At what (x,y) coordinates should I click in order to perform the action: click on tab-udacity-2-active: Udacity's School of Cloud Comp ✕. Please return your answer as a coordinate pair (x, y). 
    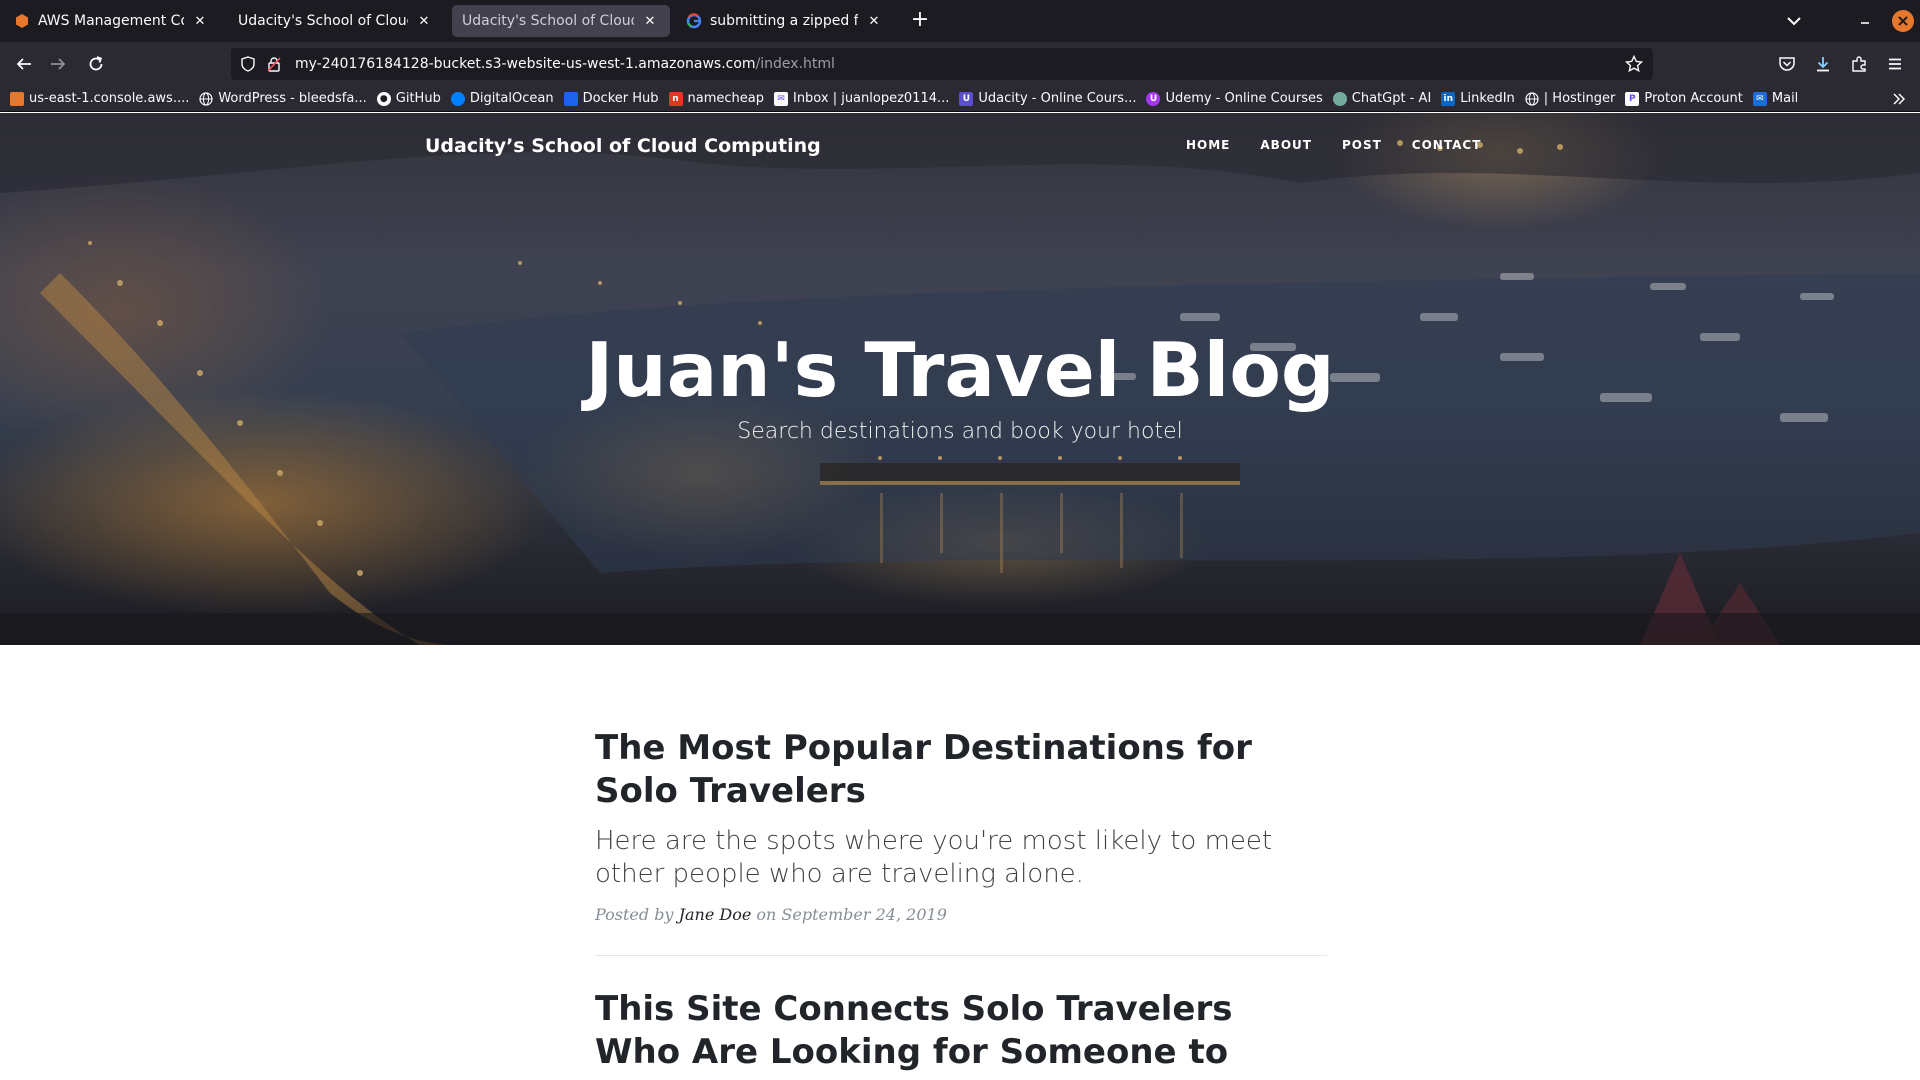
    Looking at the image, I should click on (561, 21).